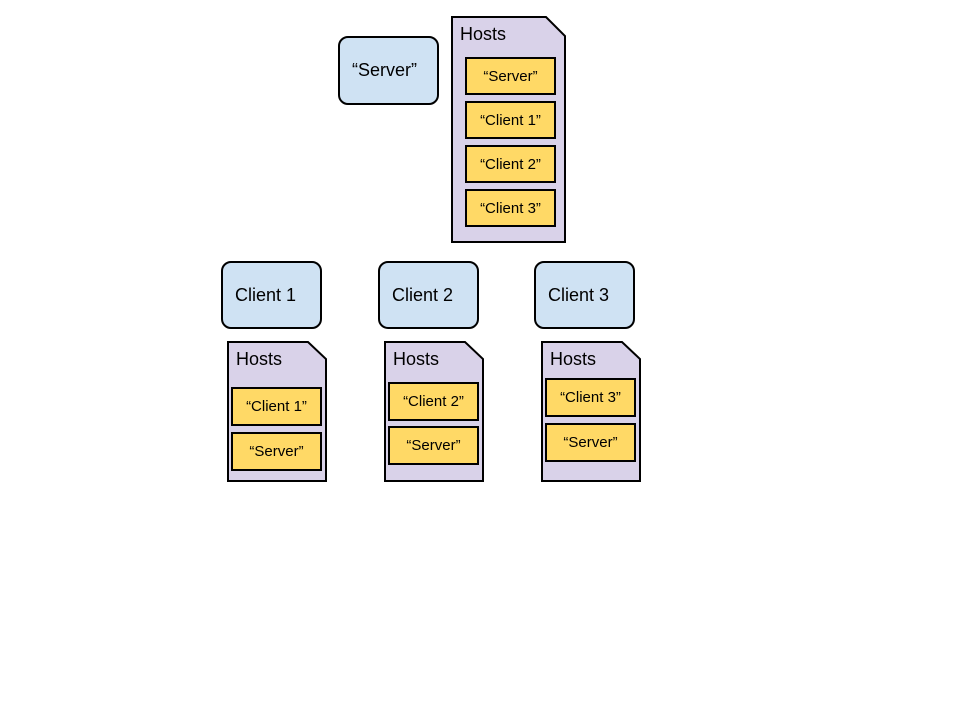 This screenshot has width=960, height=720. What do you see at coordinates (385, 70) in the screenshot?
I see `server-node-label: “Server”` at bounding box center [385, 70].